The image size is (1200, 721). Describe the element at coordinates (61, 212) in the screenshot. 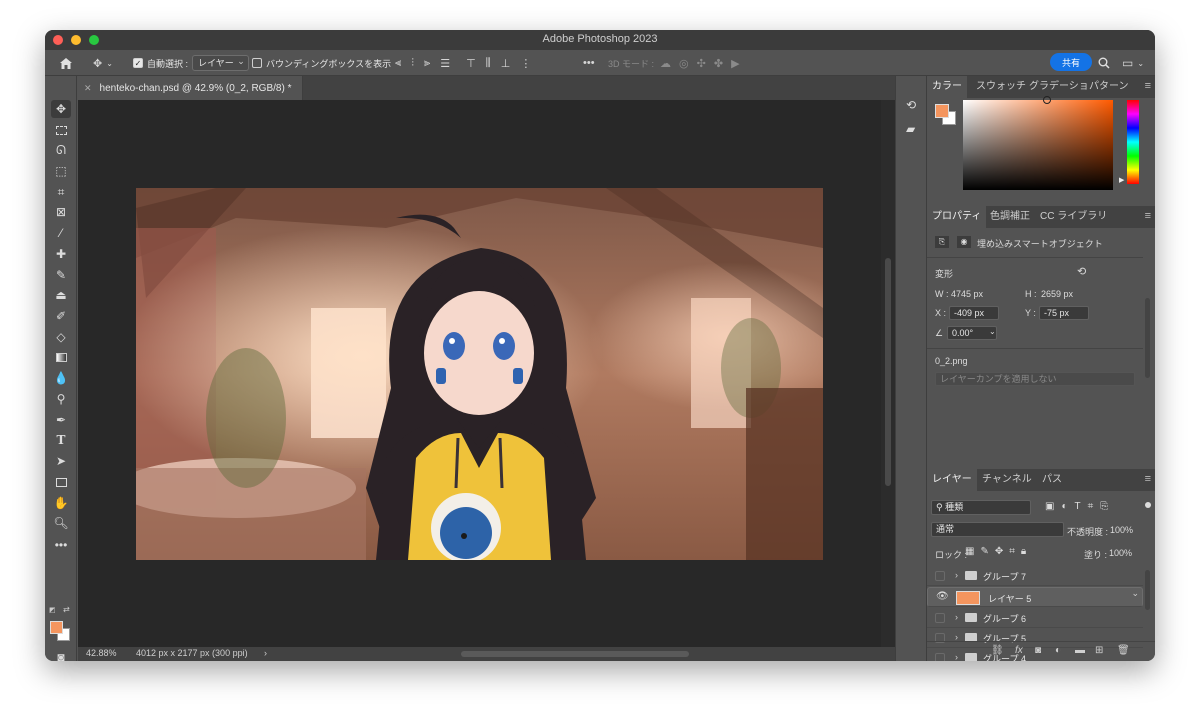

I see `frame-tool: ⊠` at that location.